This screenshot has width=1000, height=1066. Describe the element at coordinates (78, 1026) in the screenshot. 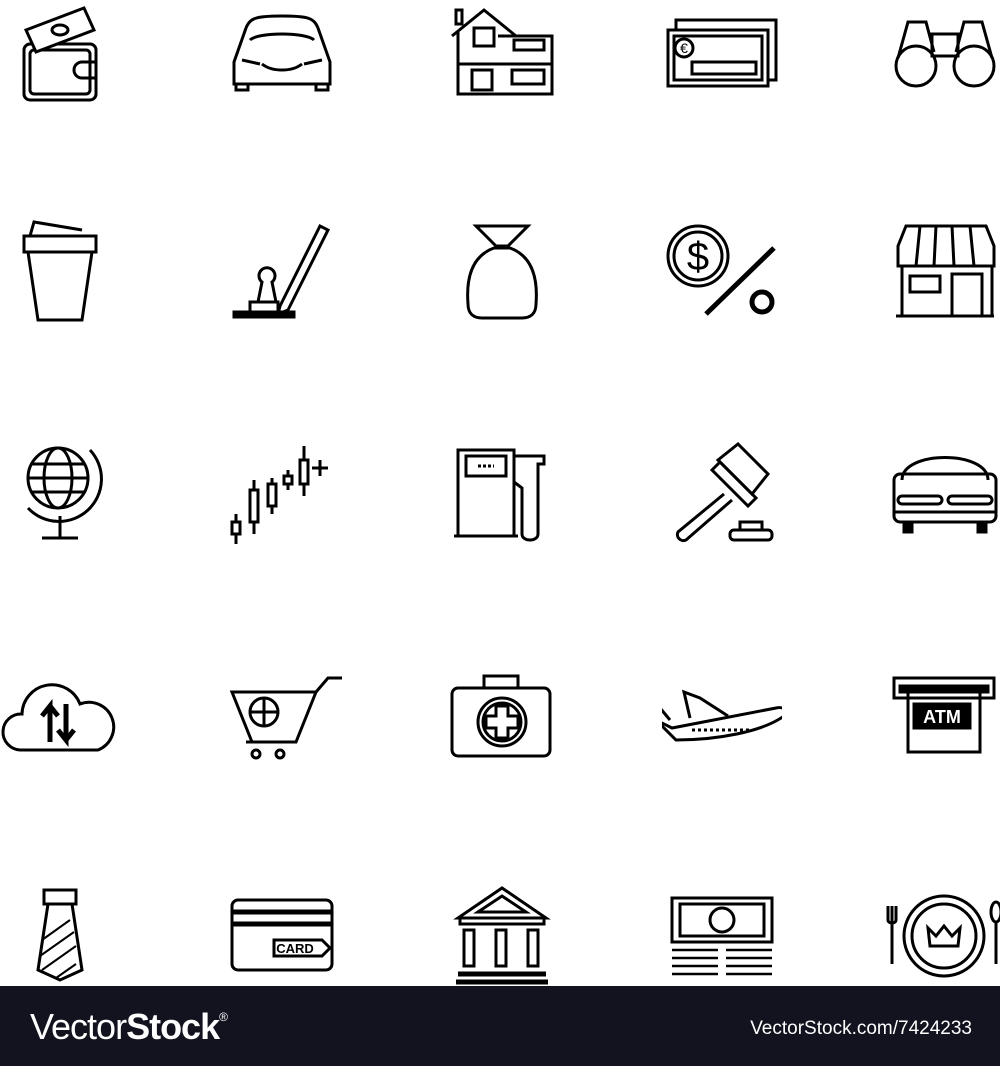

I see `brand-light: Vector` at that location.